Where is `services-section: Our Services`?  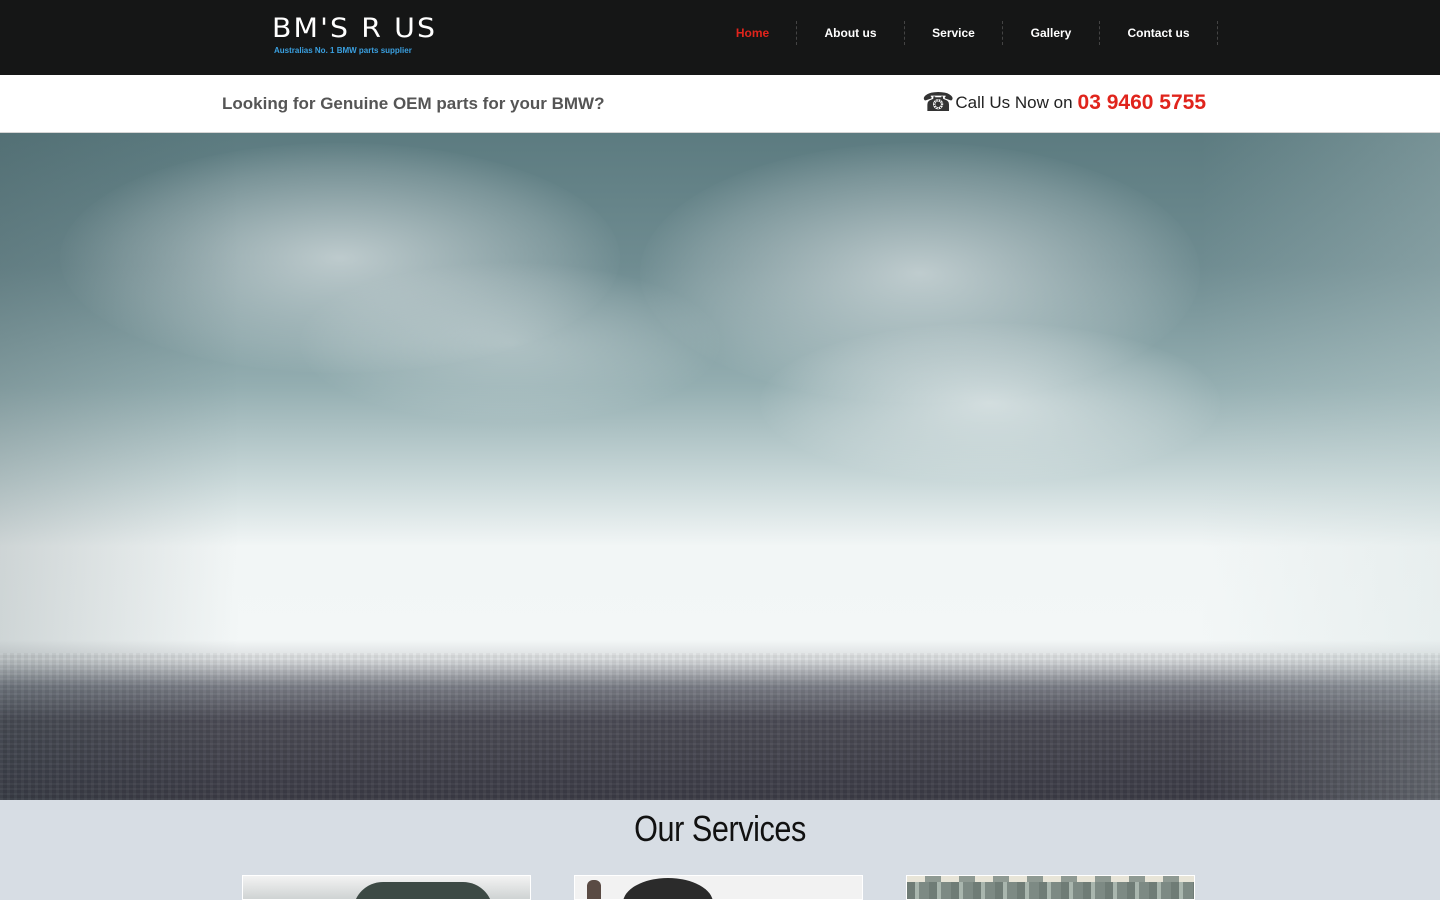 services-section: Our Services is located at coordinates (720, 850).